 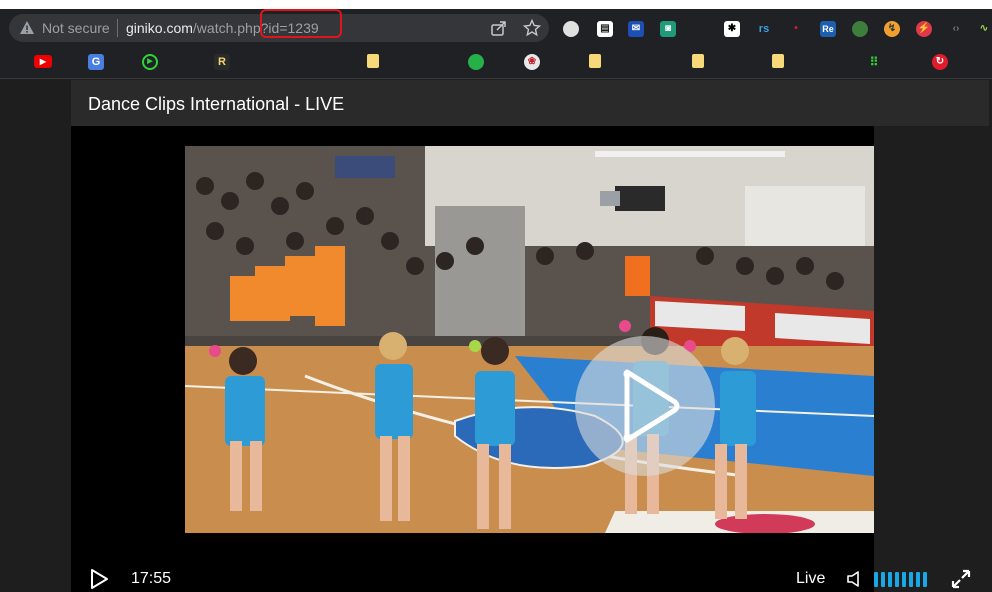 What do you see at coordinates (874, 62) in the screenshot?
I see `grid-icon: ⠿` at bounding box center [874, 62].